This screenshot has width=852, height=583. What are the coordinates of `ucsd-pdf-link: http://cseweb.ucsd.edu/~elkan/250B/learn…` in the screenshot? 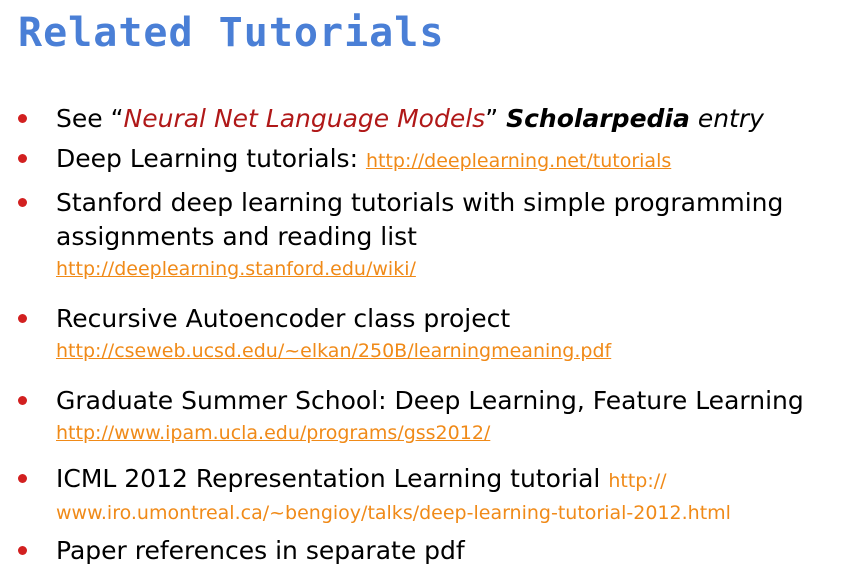 It's located at (452, 351).